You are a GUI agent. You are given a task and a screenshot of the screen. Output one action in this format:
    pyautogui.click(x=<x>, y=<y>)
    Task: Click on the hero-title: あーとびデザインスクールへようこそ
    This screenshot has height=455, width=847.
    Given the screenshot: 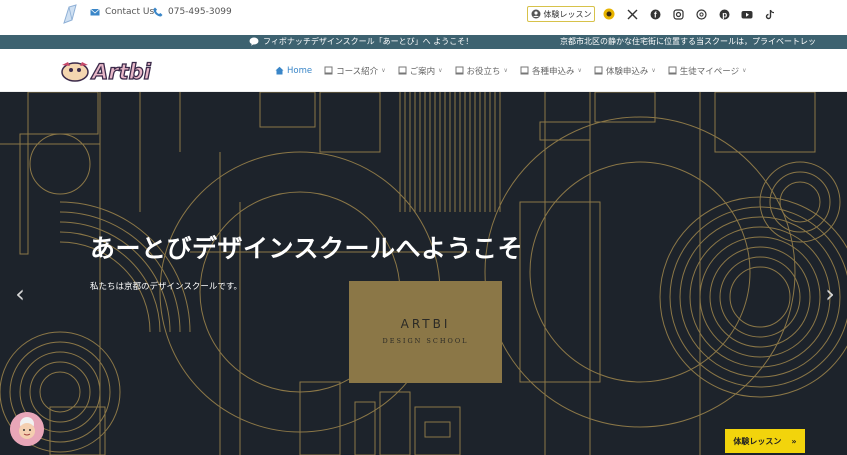 What is the action you would take?
    pyautogui.click(x=307, y=248)
    